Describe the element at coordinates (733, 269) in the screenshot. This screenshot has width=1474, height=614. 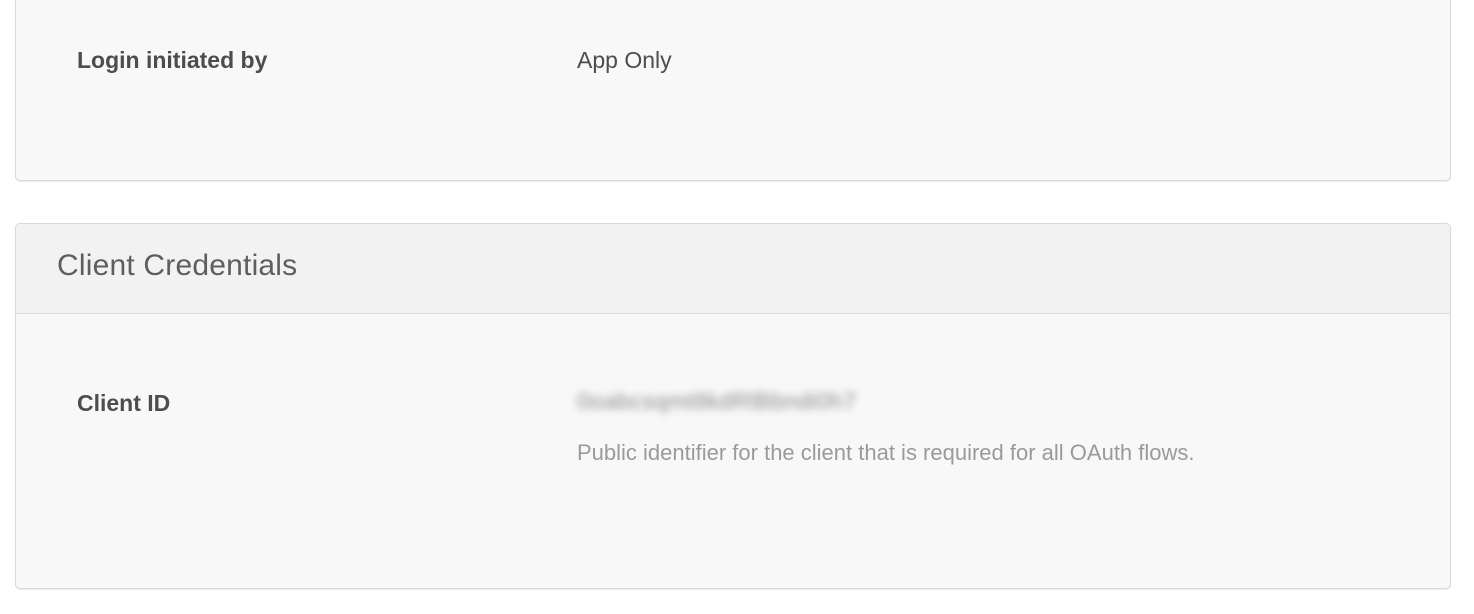
I see `client-credentials-header: Client Credentials` at that location.